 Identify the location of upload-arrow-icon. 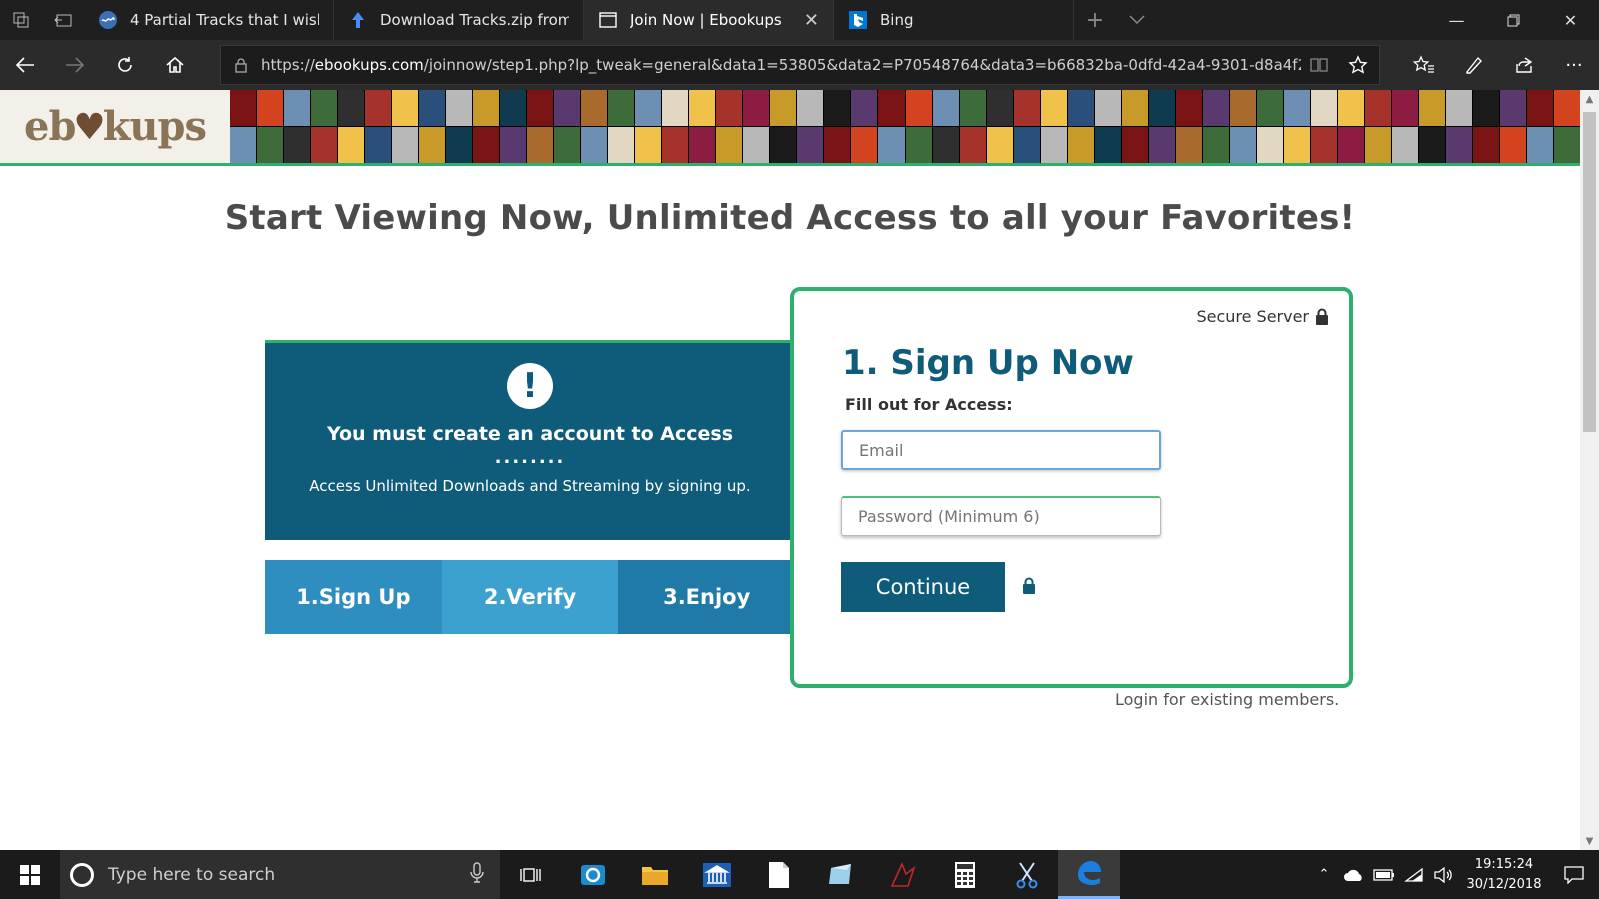
(358, 20).